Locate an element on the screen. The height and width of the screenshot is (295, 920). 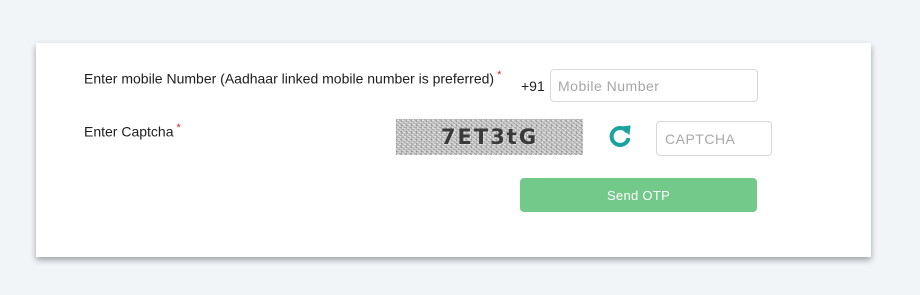
captcha-label: Enter Captcha * is located at coordinates (132, 131).